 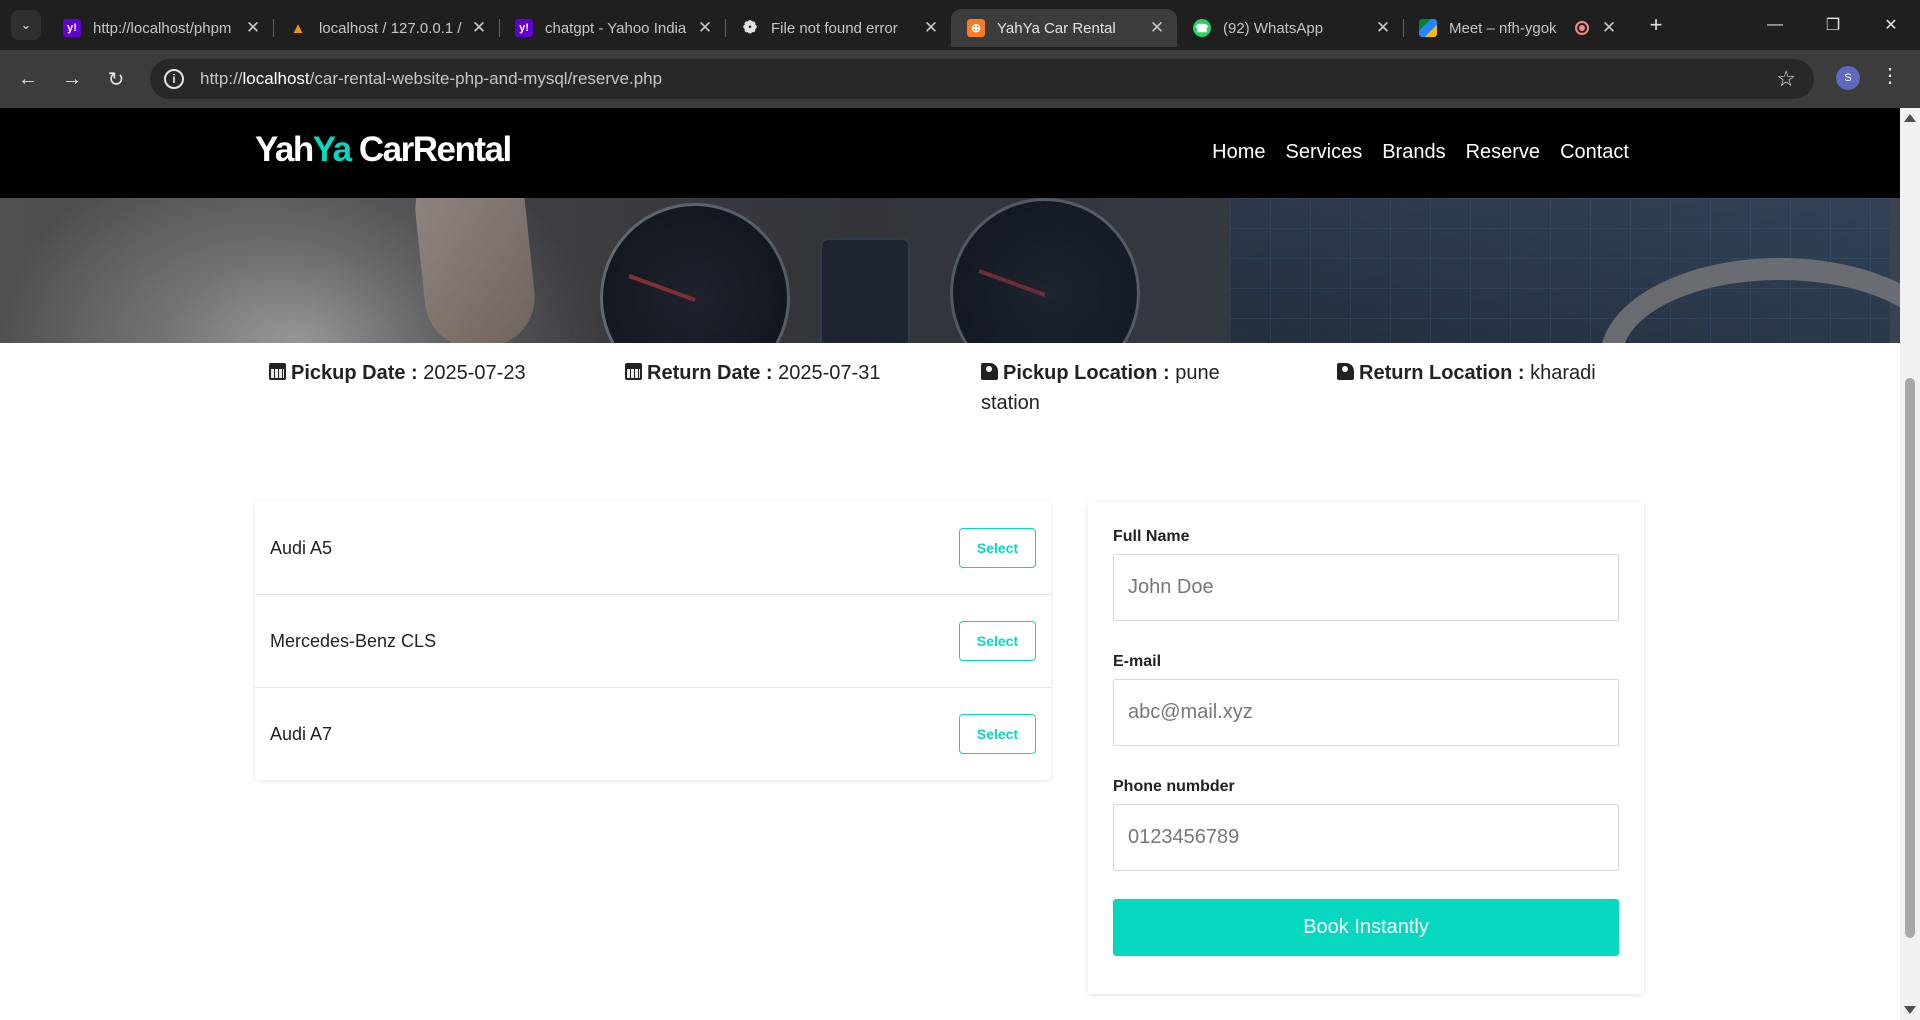 I want to click on bookmark-star-icon: ☆, so click(x=1786, y=79).